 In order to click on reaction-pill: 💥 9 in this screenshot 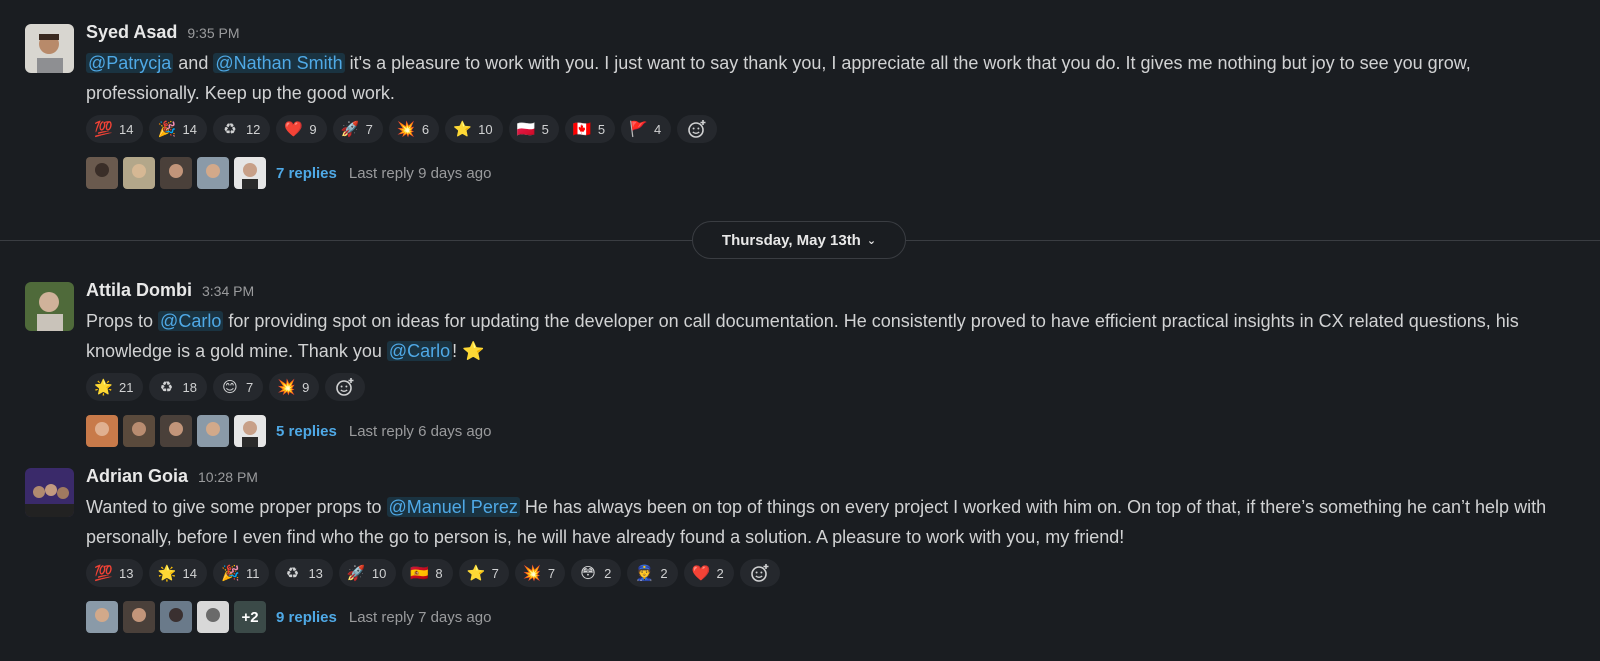, I will do `click(294, 387)`.